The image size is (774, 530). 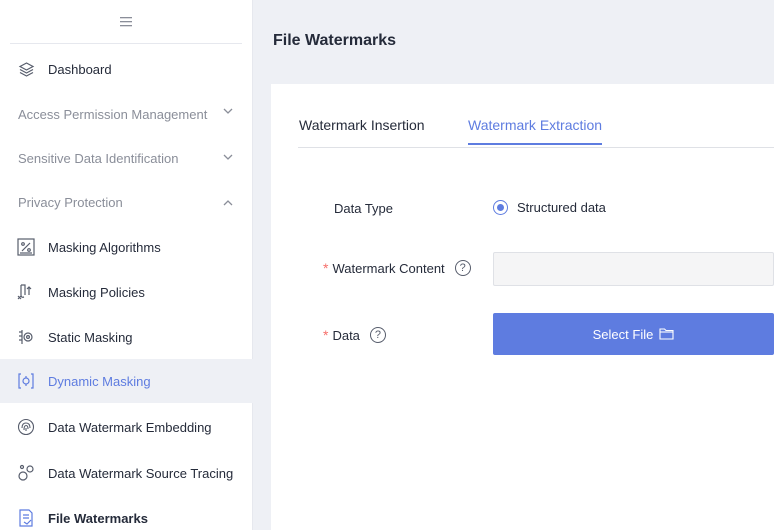 What do you see at coordinates (130, 427) in the screenshot?
I see `sidebar-item-label: Data Watermark Embedding` at bounding box center [130, 427].